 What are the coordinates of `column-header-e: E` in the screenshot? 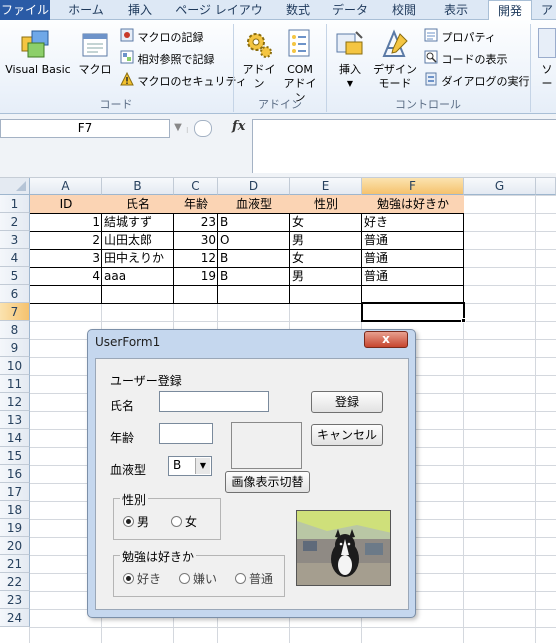 It's located at (326, 186).